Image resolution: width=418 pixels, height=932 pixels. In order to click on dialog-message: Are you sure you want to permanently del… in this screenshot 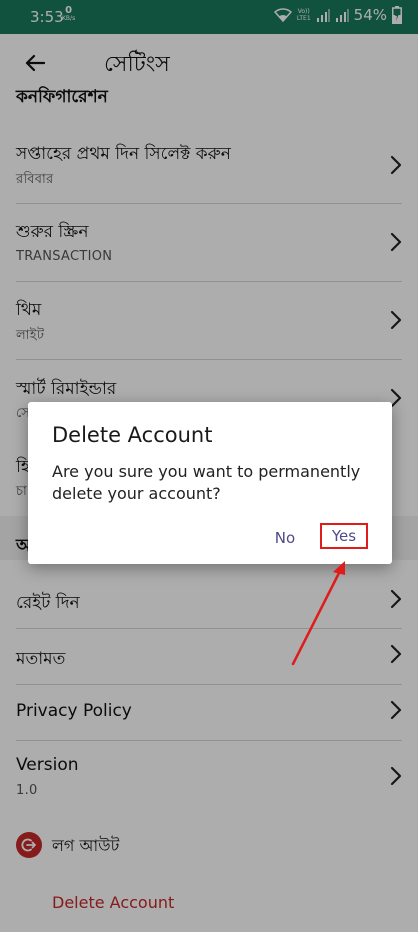, I will do `click(206, 482)`.